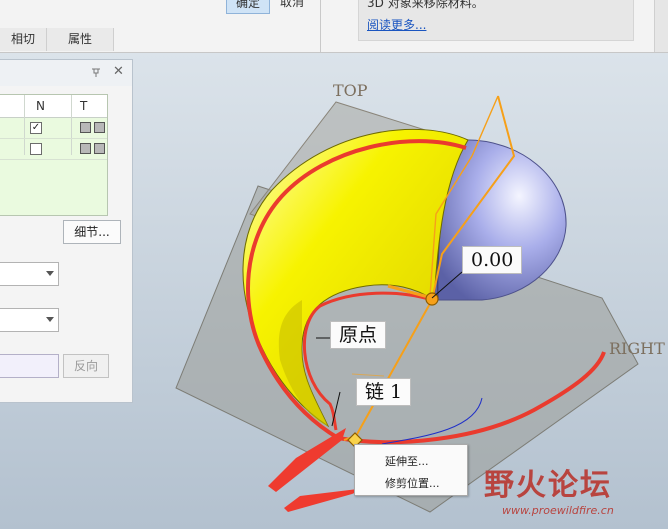 The width and height of the screenshot is (668, 529). I want to click on chain-label: 链 1, so click(384, 392).